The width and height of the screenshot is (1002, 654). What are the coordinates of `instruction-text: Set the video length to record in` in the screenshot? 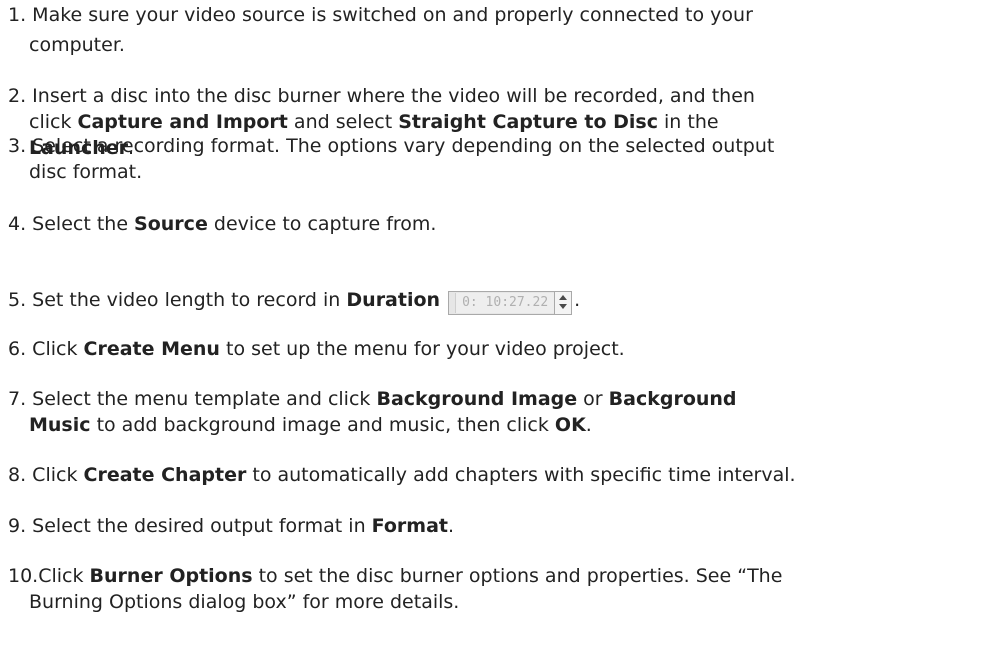 It's located at (189, 300).